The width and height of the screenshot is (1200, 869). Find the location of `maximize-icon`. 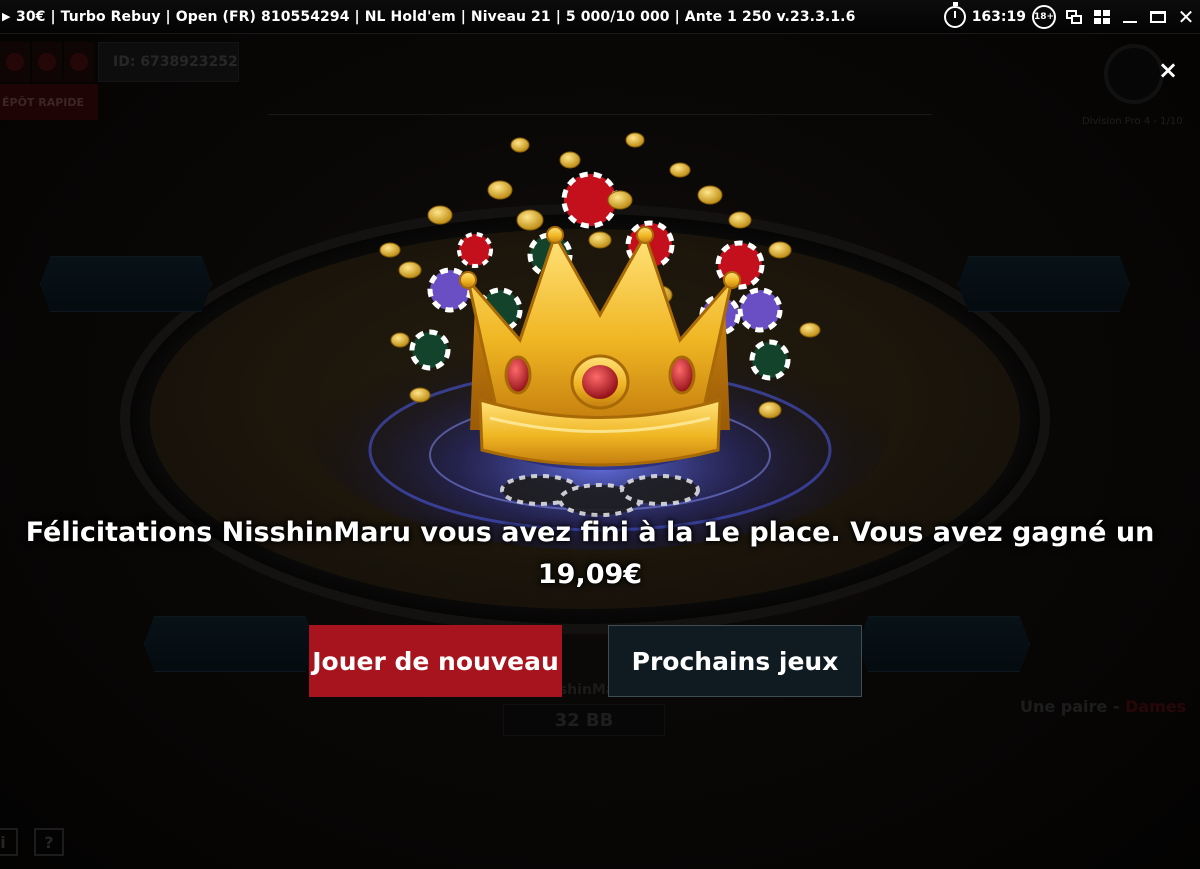

maximize-icon is located at coordinates (1158, 17).